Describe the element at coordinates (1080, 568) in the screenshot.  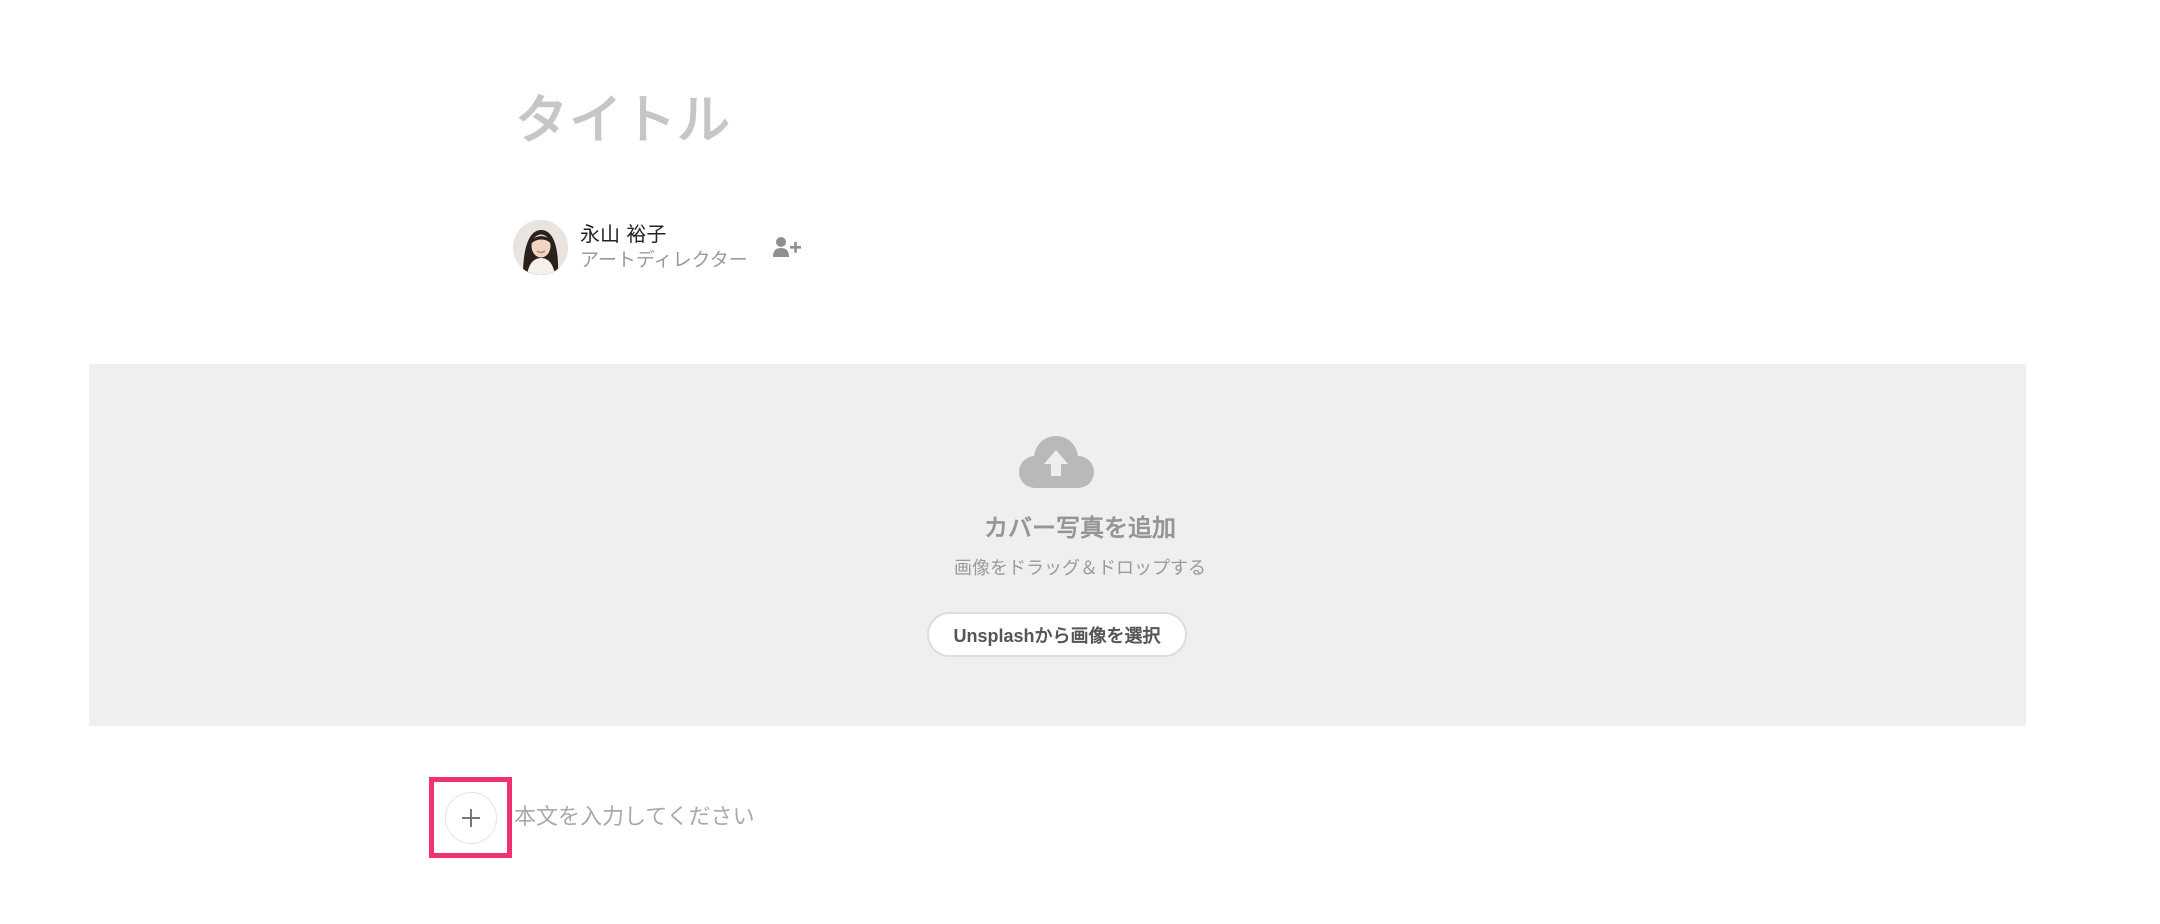
I see `cover-subtitle: 画像をドラッグ＆ドロップする` at that location.